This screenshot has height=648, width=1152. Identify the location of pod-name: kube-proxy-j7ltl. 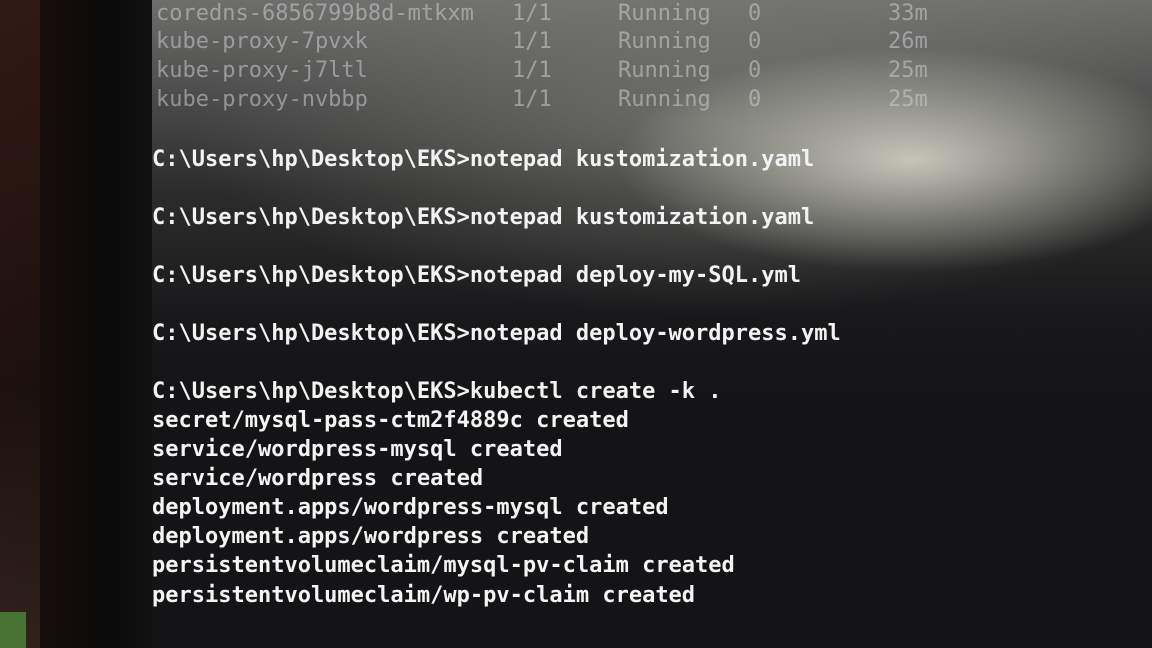
(262, 70).